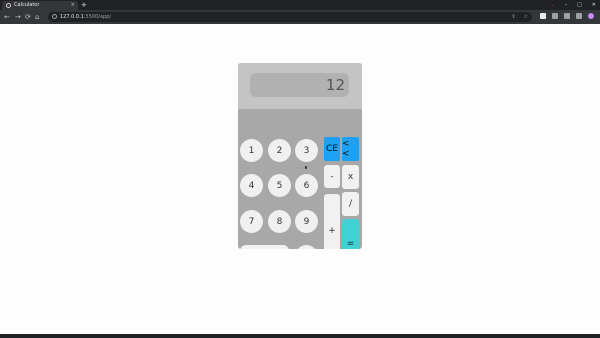 This screenshot has width=600, height=338. What do you see at coordinates (72, 17) in the screenshot?
I see `url-host: 127.0.0.1` at bounding box center [72, 17].